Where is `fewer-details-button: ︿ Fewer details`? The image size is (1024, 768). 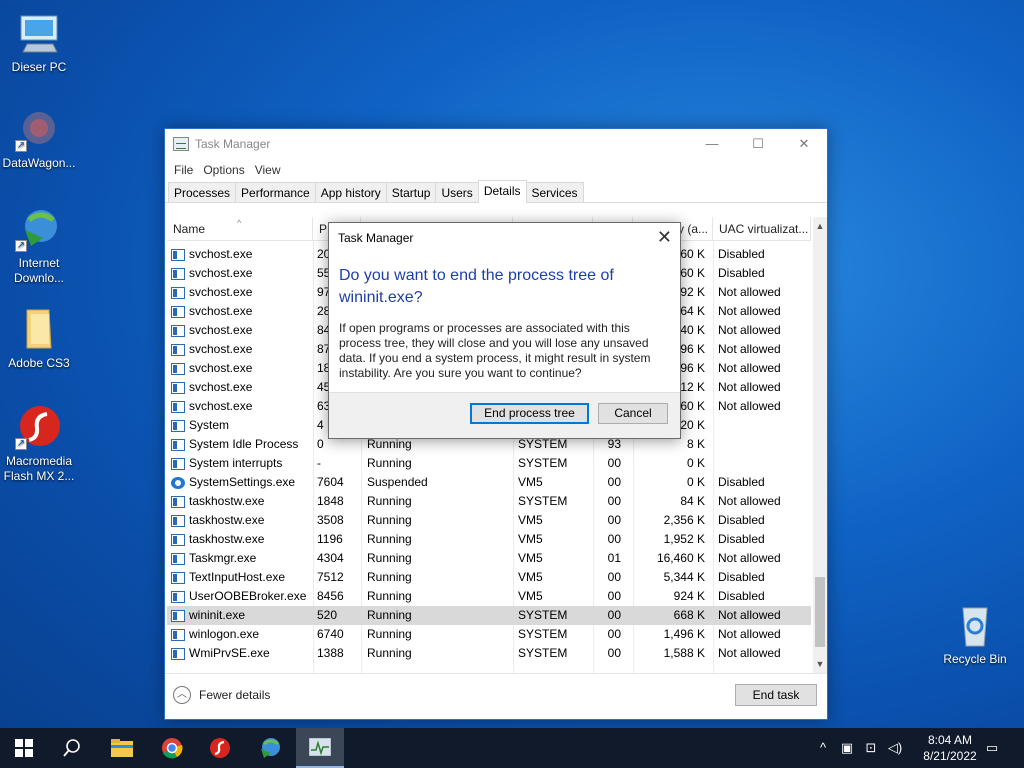
fewer-details-button: ︿ Fewer details is located at coordinates (221, 695).